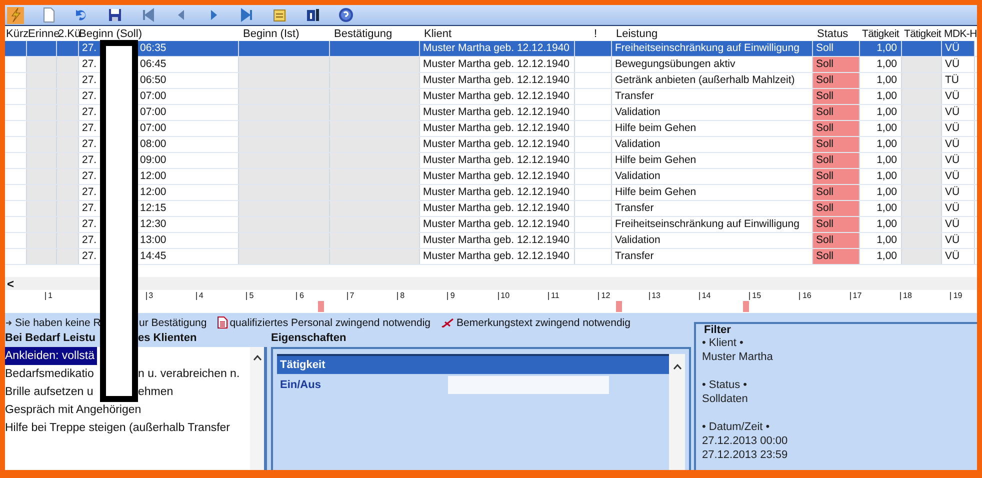 The height and width of the screenshot is (478, 982). What do you see at coordinates (824, 296) in the screenshot?
I see `hour-tick-label: 16` at bounding box center [824, 296].